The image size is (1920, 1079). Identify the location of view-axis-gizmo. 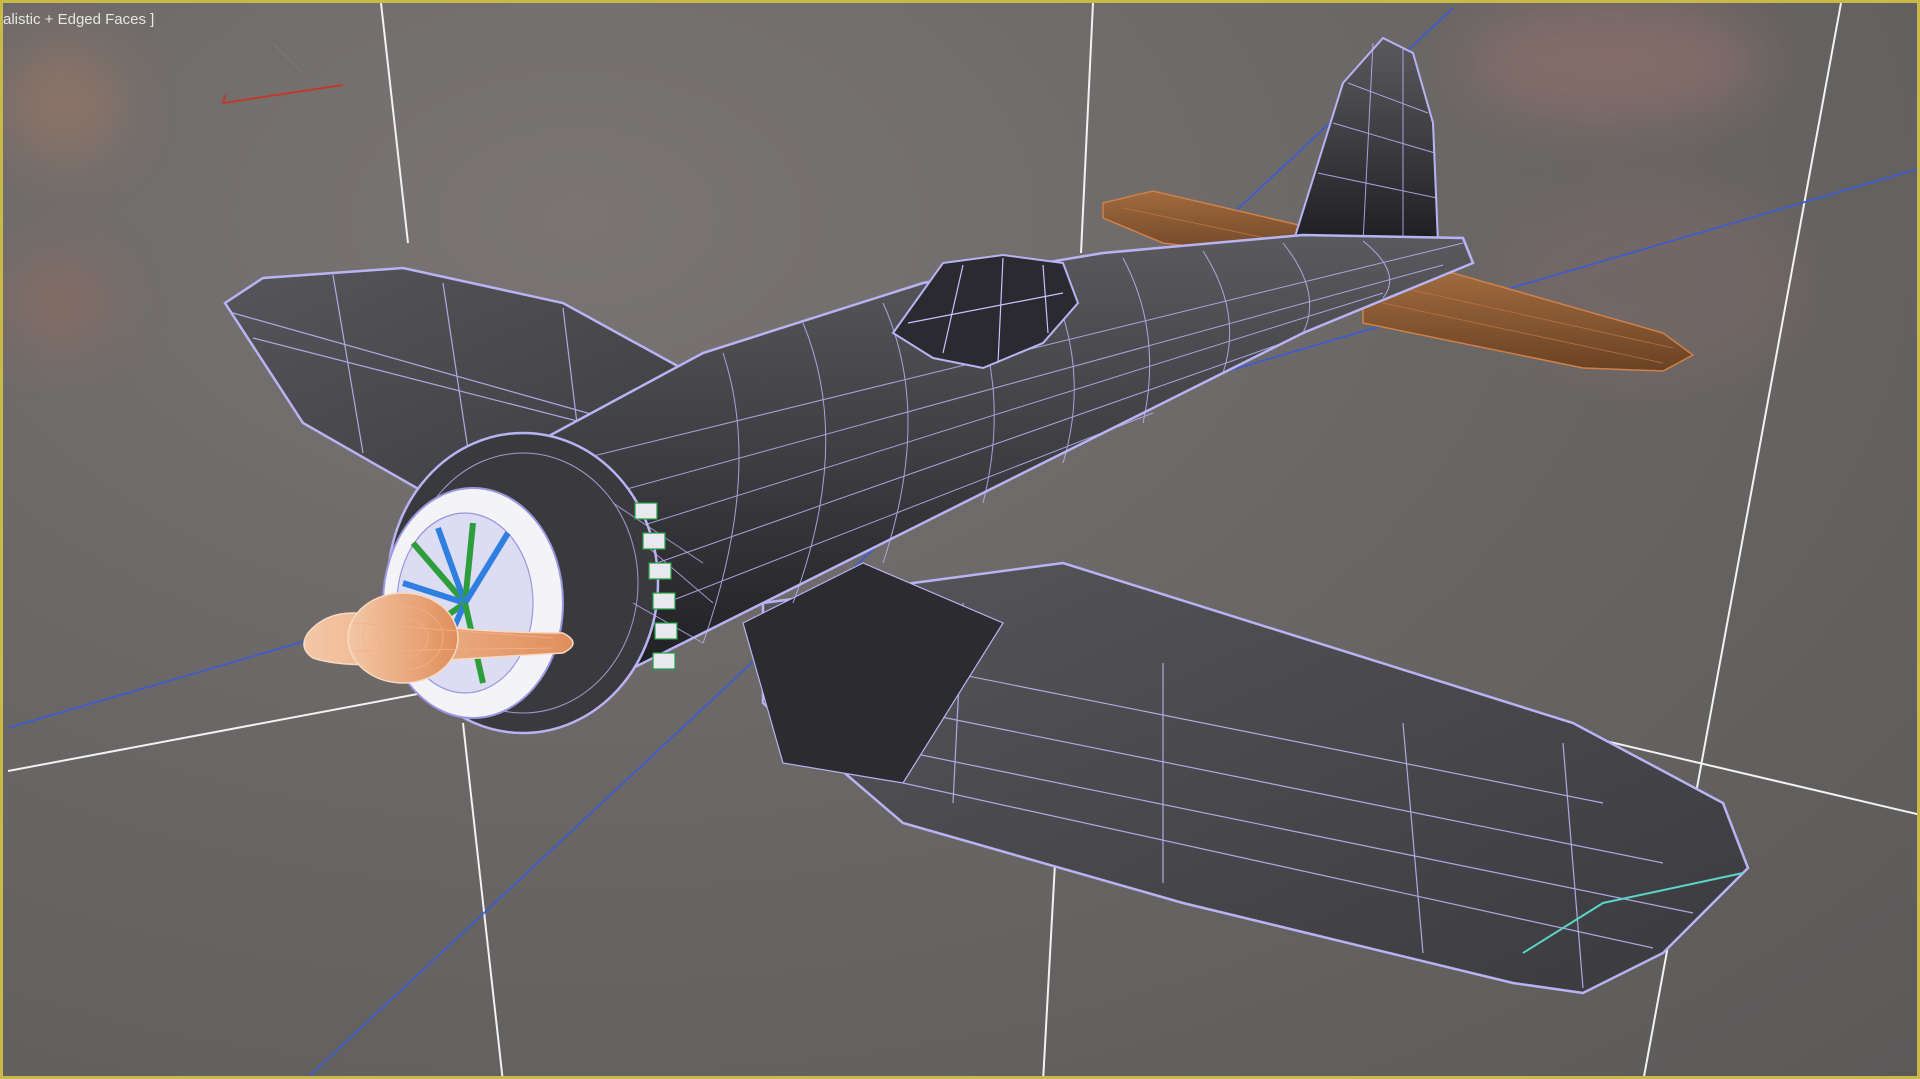
(283, 73).